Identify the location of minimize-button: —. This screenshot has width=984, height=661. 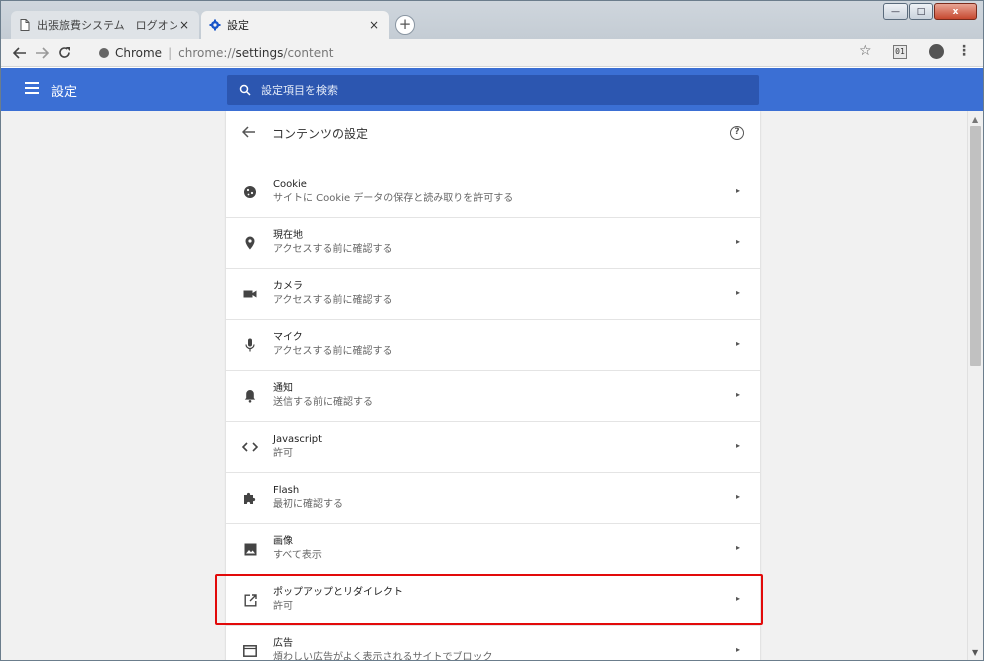
(895, 11).